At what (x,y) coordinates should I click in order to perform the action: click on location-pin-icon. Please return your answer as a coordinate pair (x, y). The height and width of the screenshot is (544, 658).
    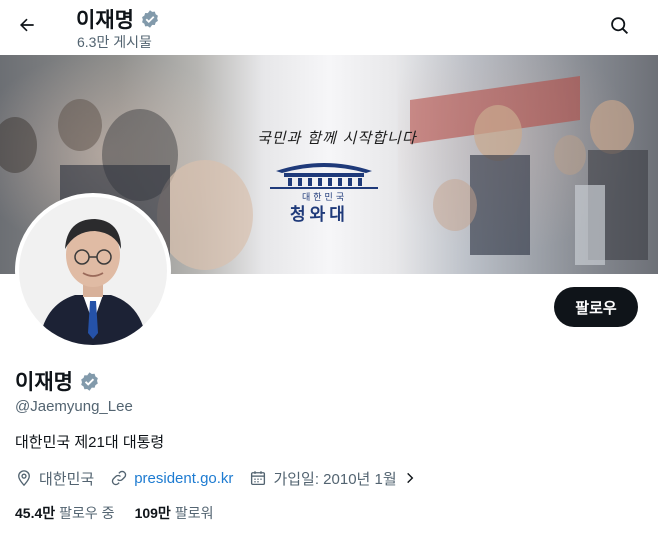
    Looking at the image, I should click on (24, 478).